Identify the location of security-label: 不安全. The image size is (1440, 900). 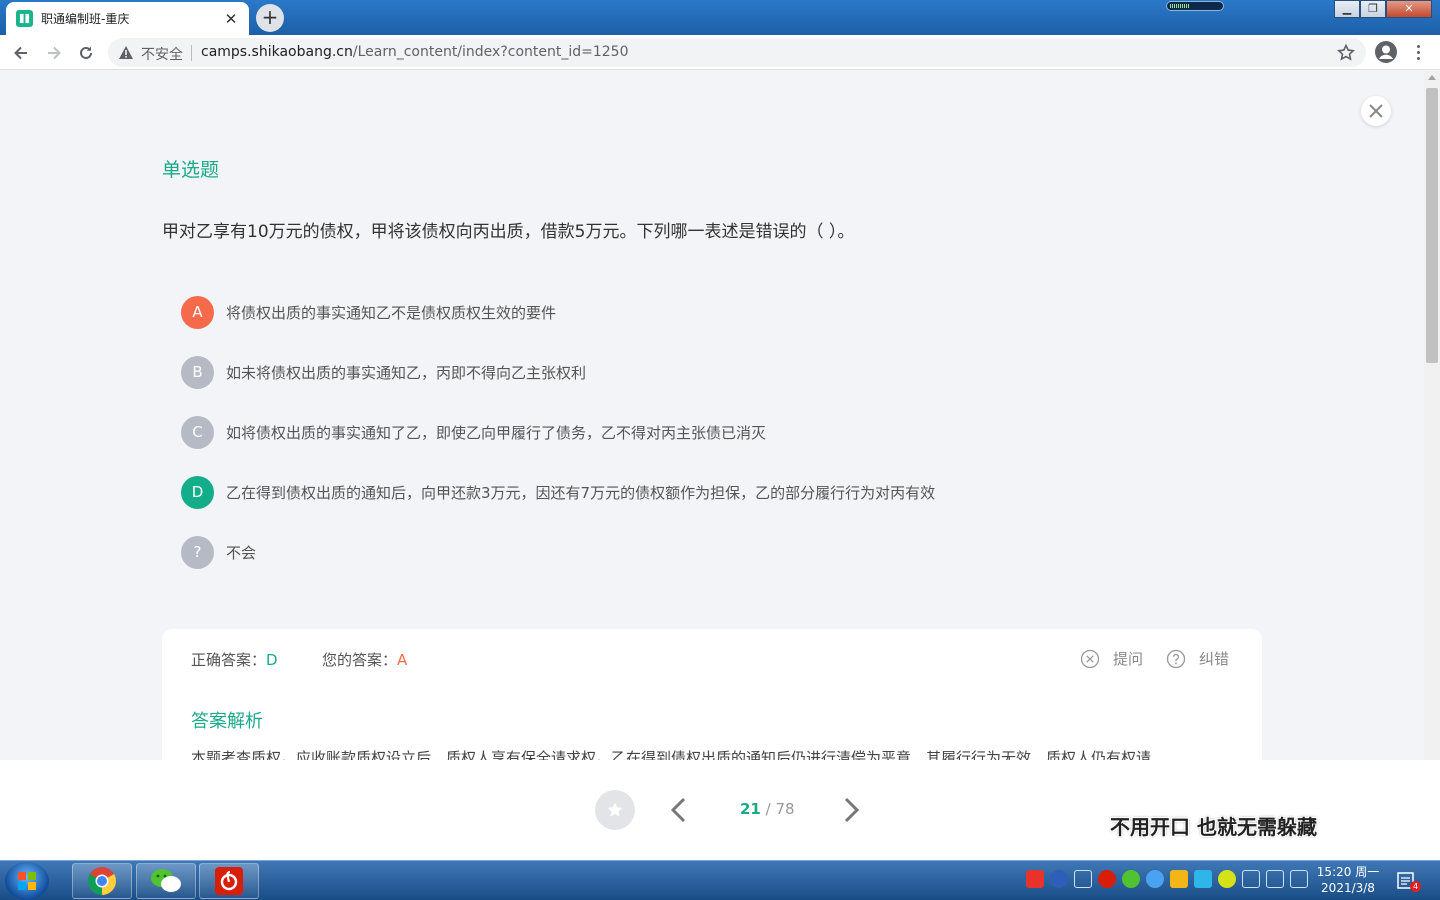
(162, 55).